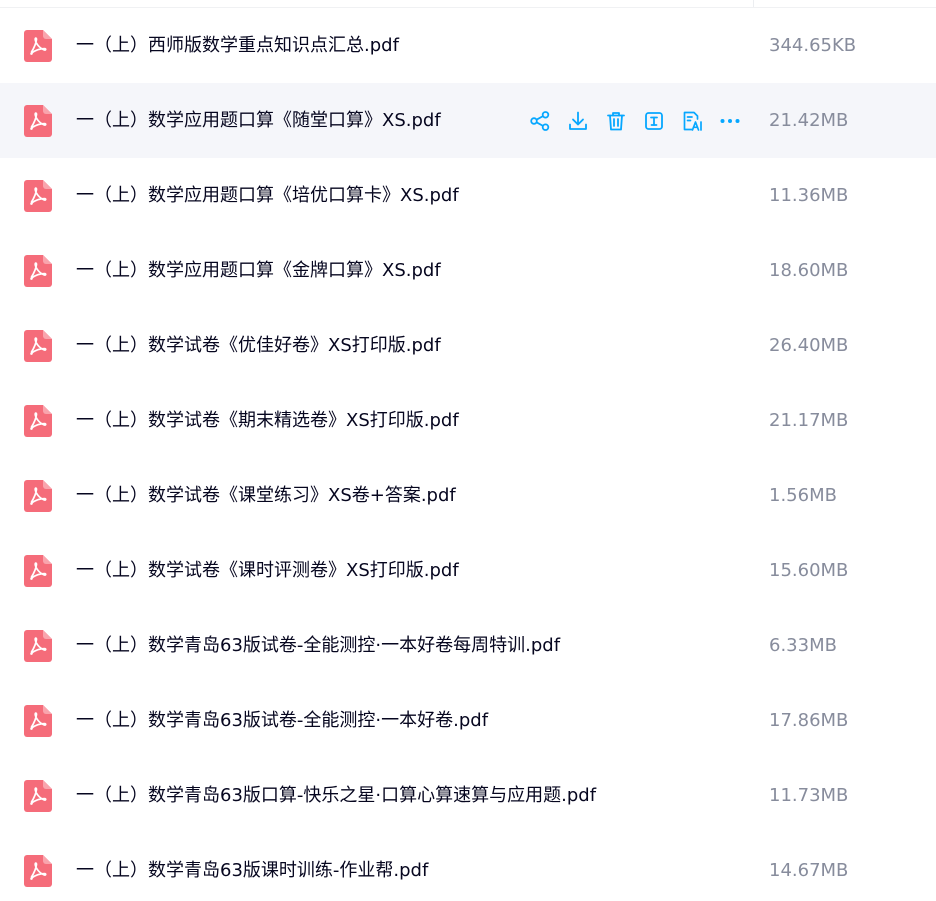  Describe the element at coordinates (809, 420) in the screenshot. I see `file-size: 21.17MB` at that location.